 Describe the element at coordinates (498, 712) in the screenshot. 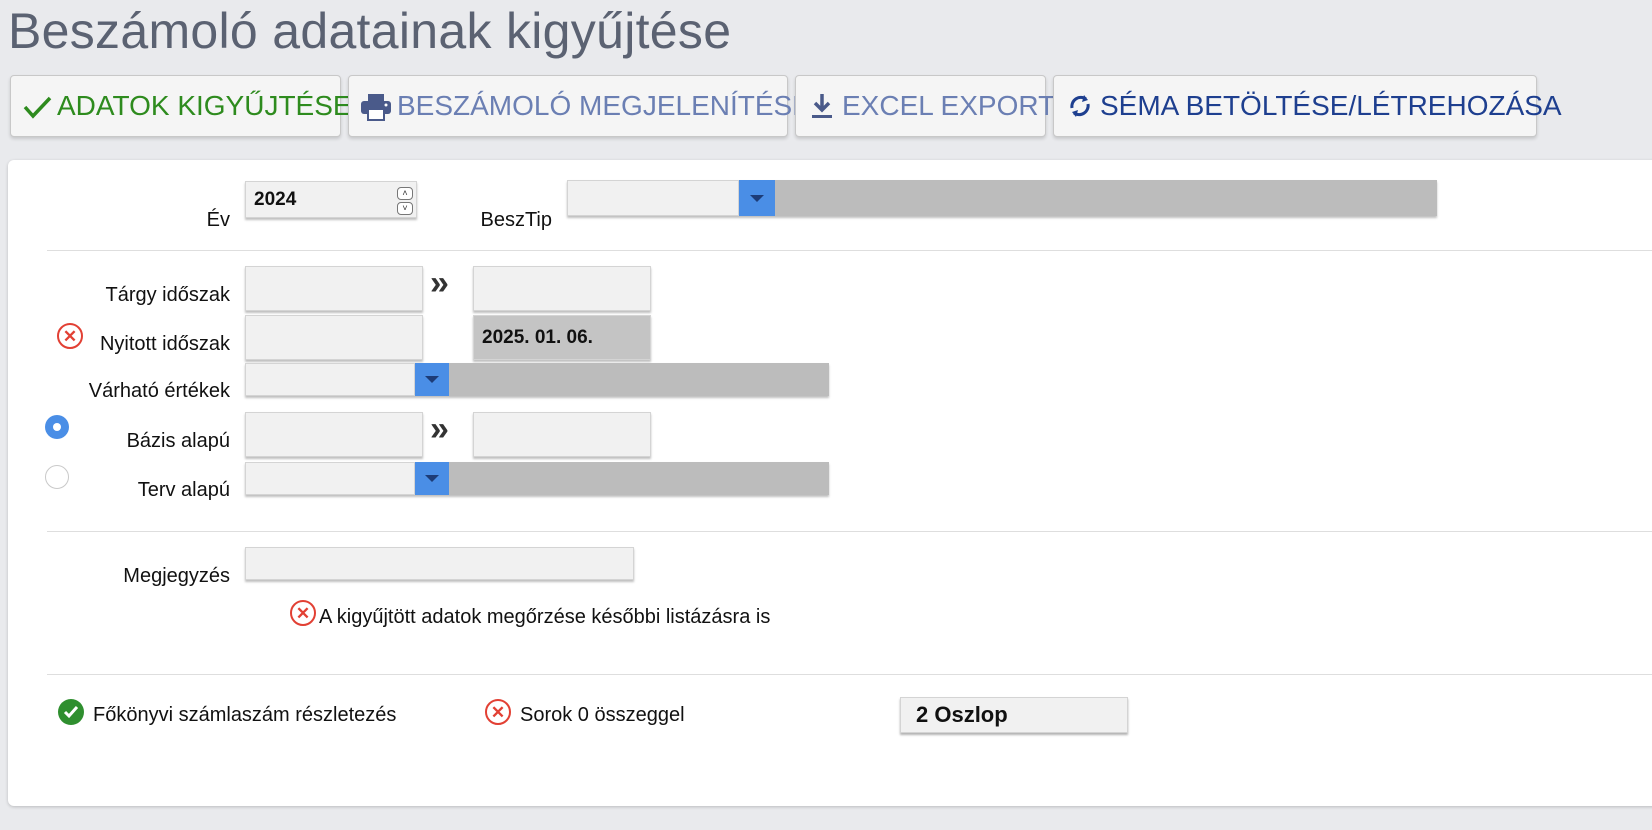

I see `sorok-checkbox-x-icon: ✕` at that location.